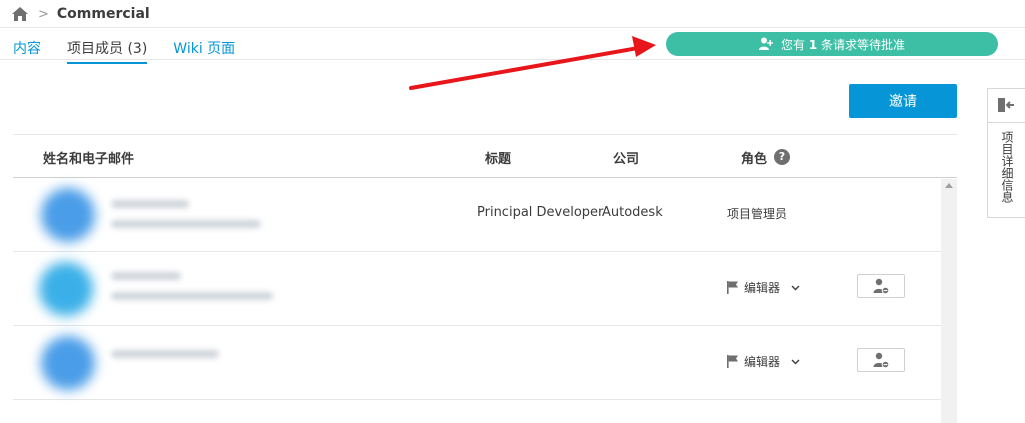  Describe the element at coordinates (512, 27) in the screenshot. I see `header-divider` at that location.